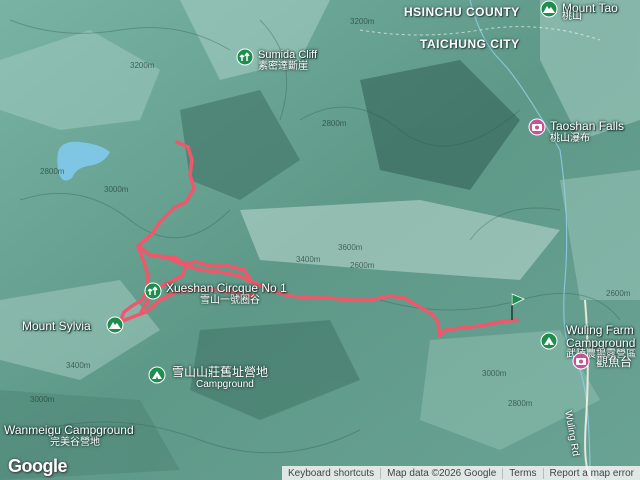 The width and height of the screenshot is (640, 480). I want to click on poi-label-zh: 素密達斷崖, so click(283, 66).